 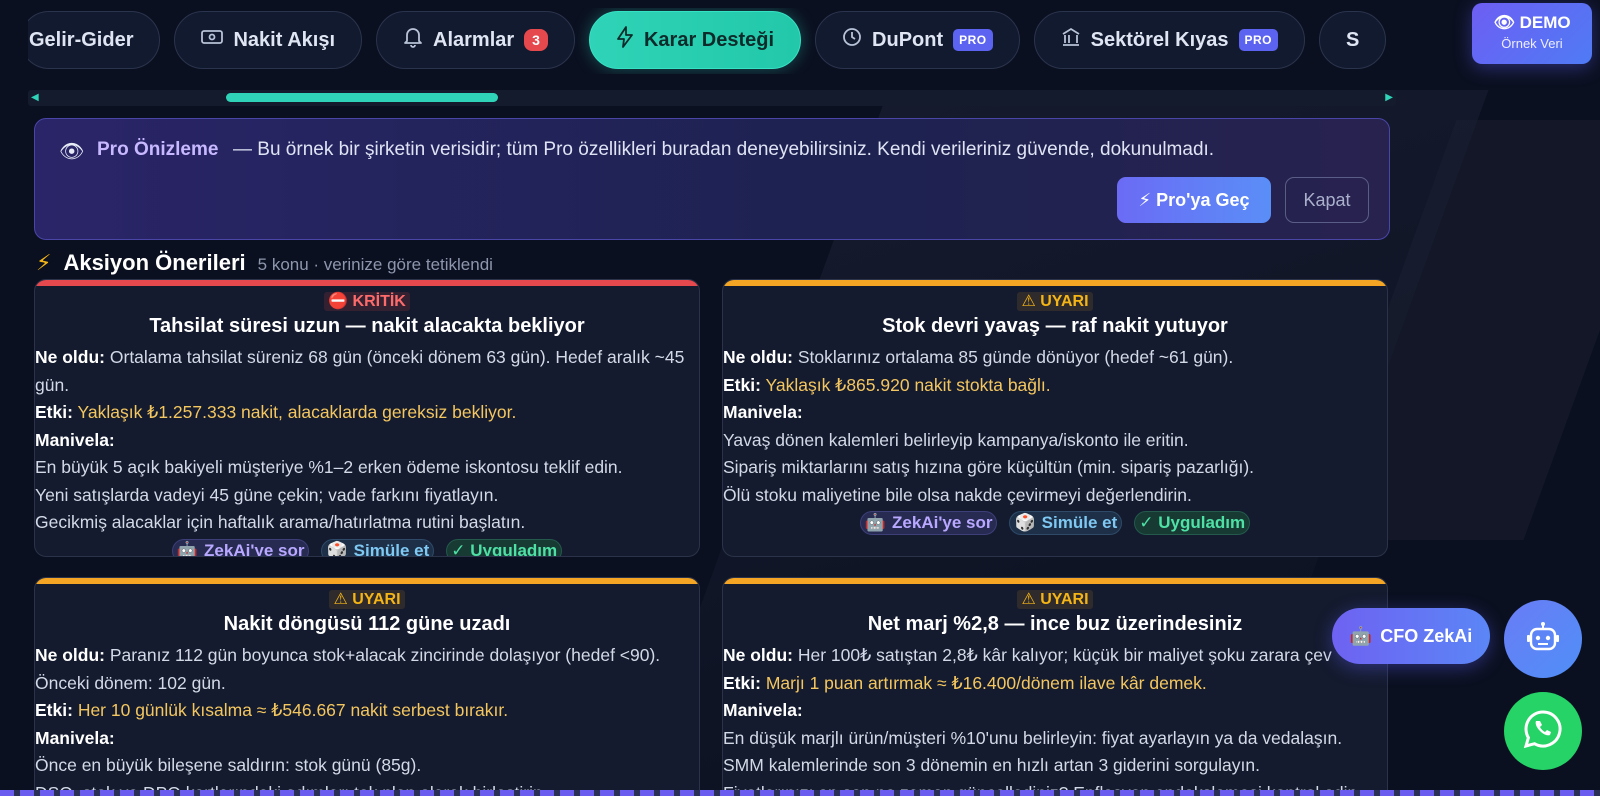 I want to click on tab-label: Karar Desteği, so click(x=709, y=39).